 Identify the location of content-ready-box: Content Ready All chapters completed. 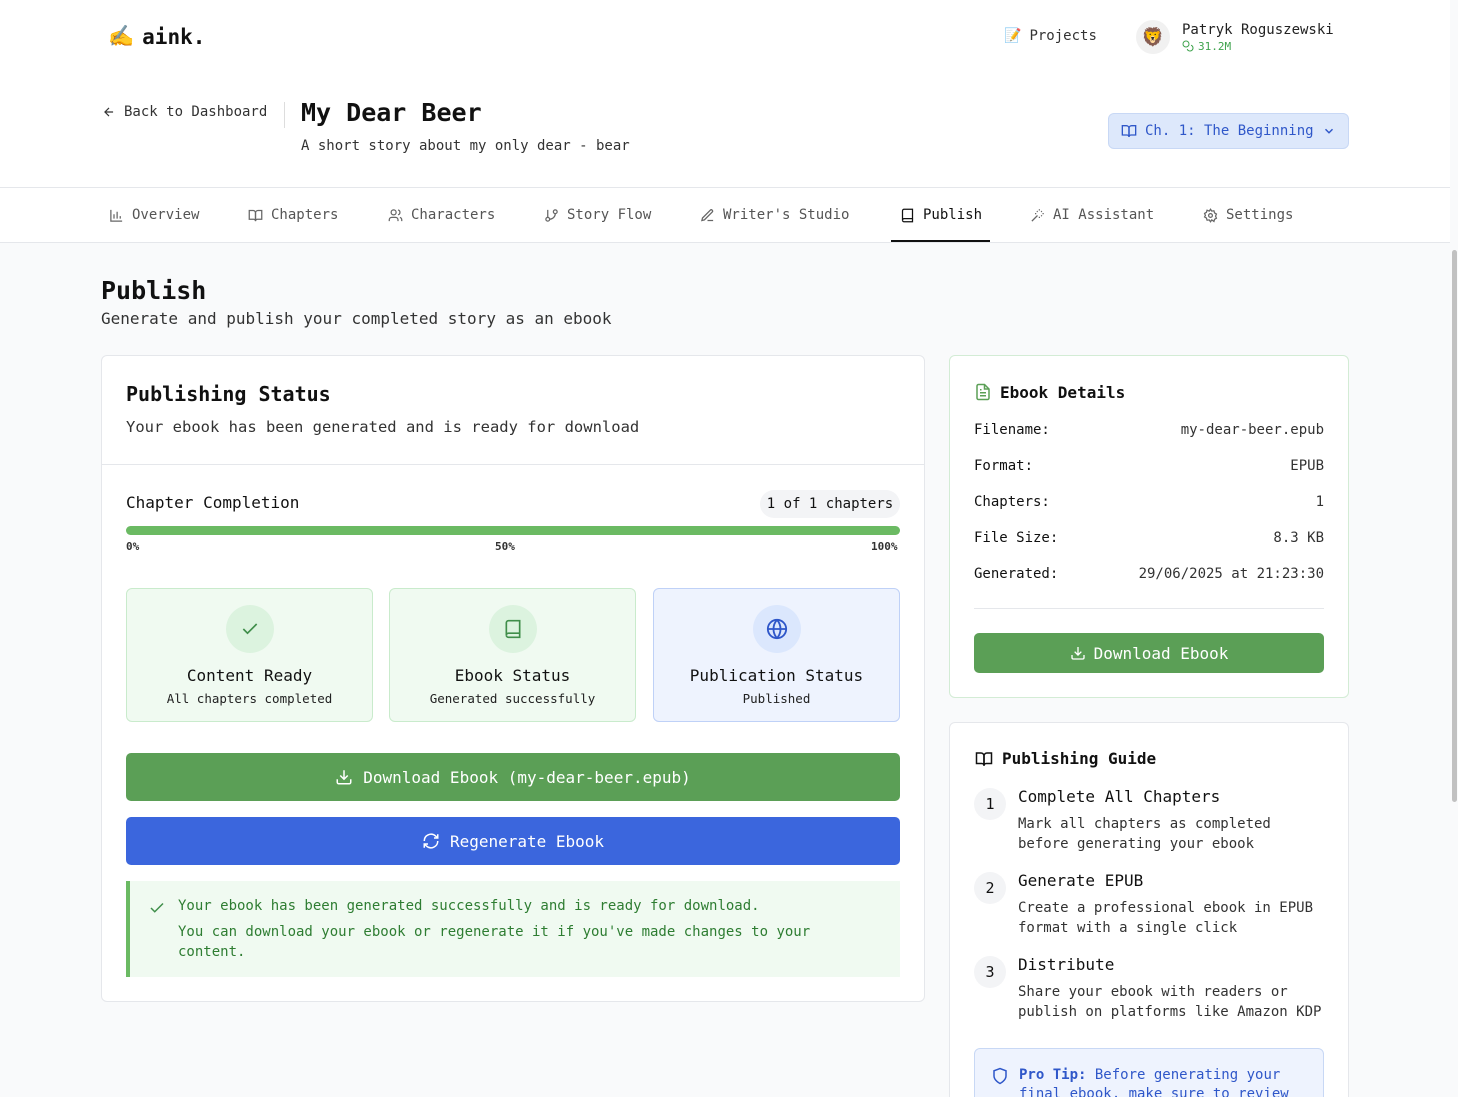
(249, 655).